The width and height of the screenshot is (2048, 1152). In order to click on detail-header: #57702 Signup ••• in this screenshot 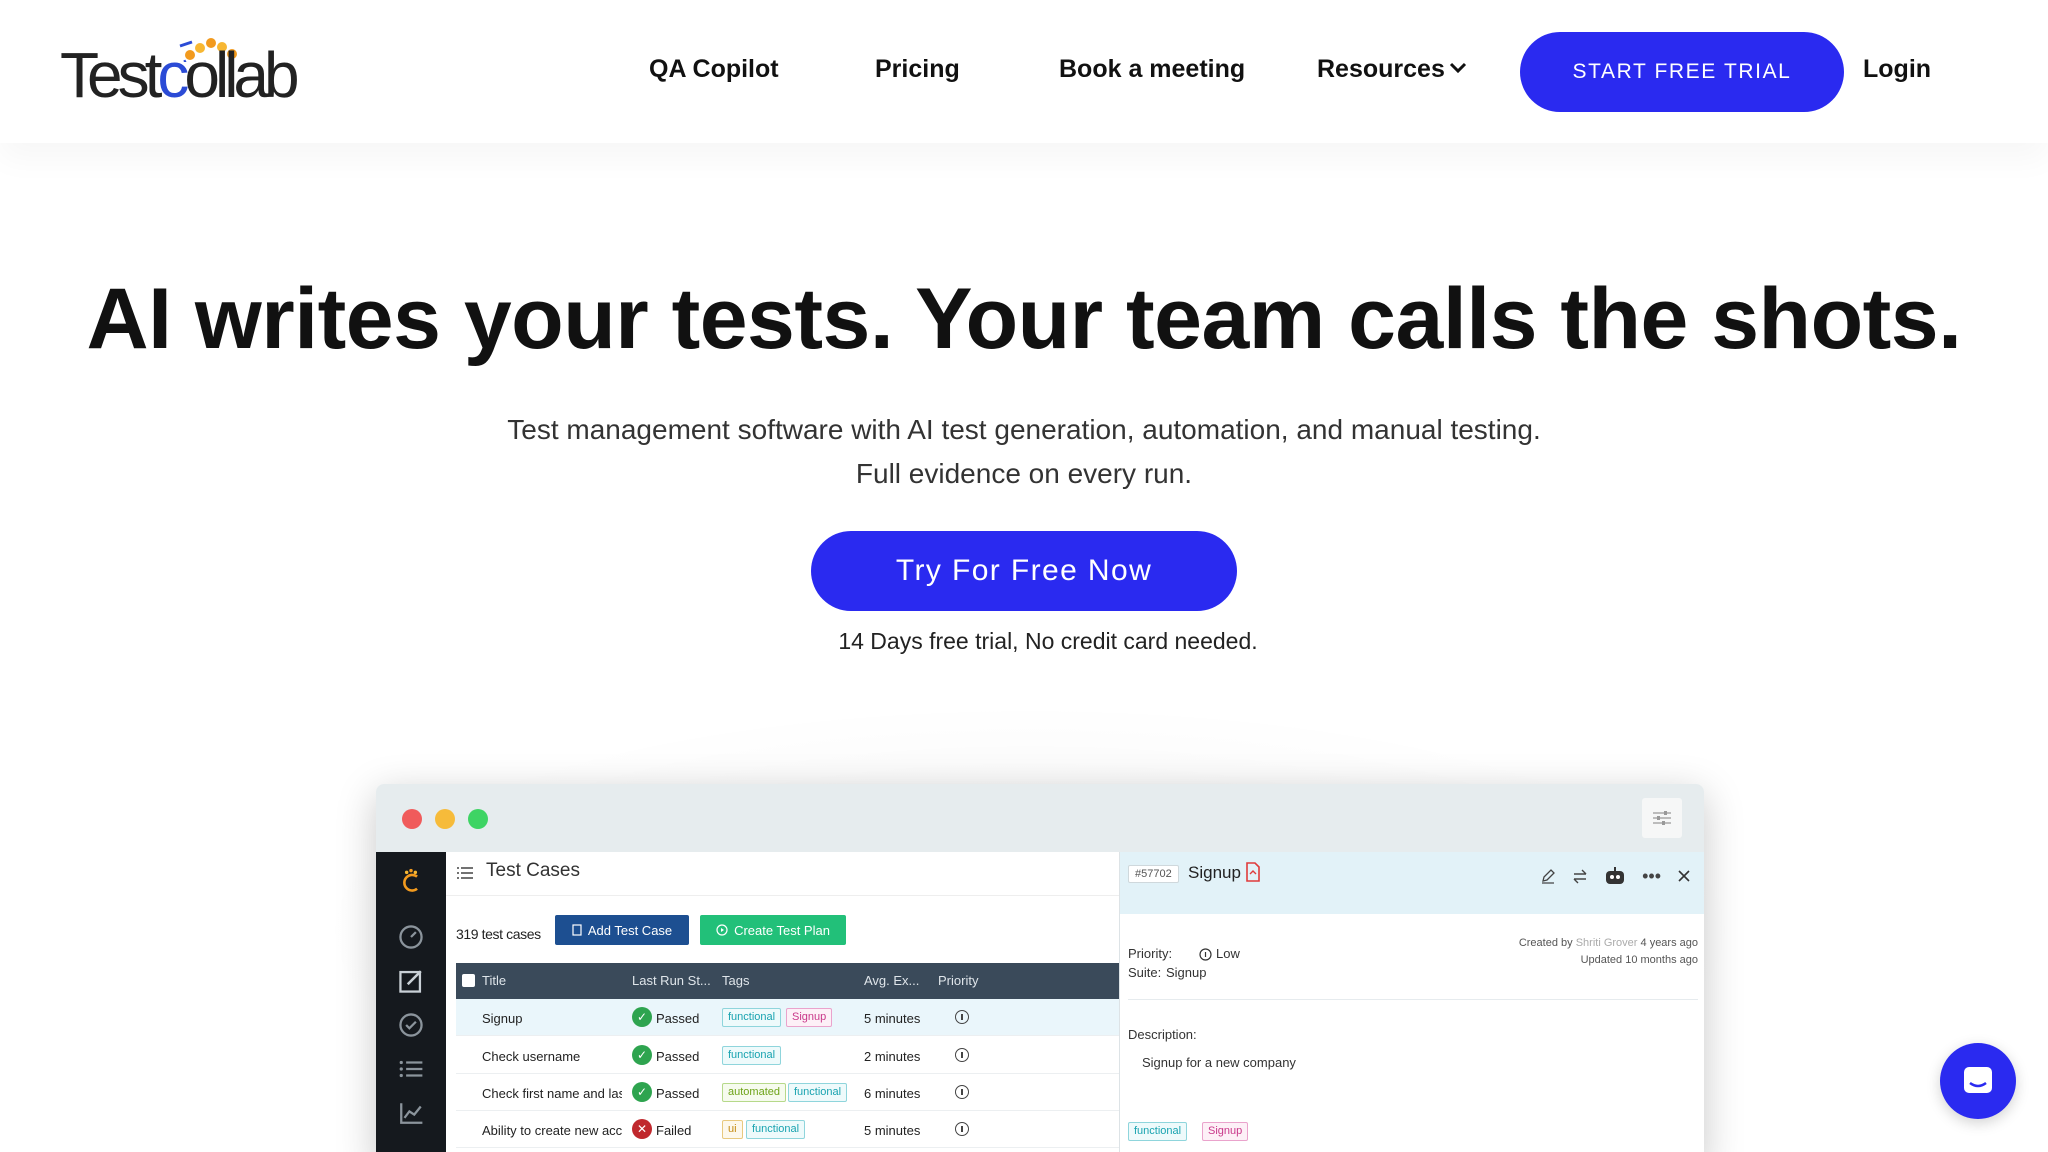, I will do `click(1412, 883)`.